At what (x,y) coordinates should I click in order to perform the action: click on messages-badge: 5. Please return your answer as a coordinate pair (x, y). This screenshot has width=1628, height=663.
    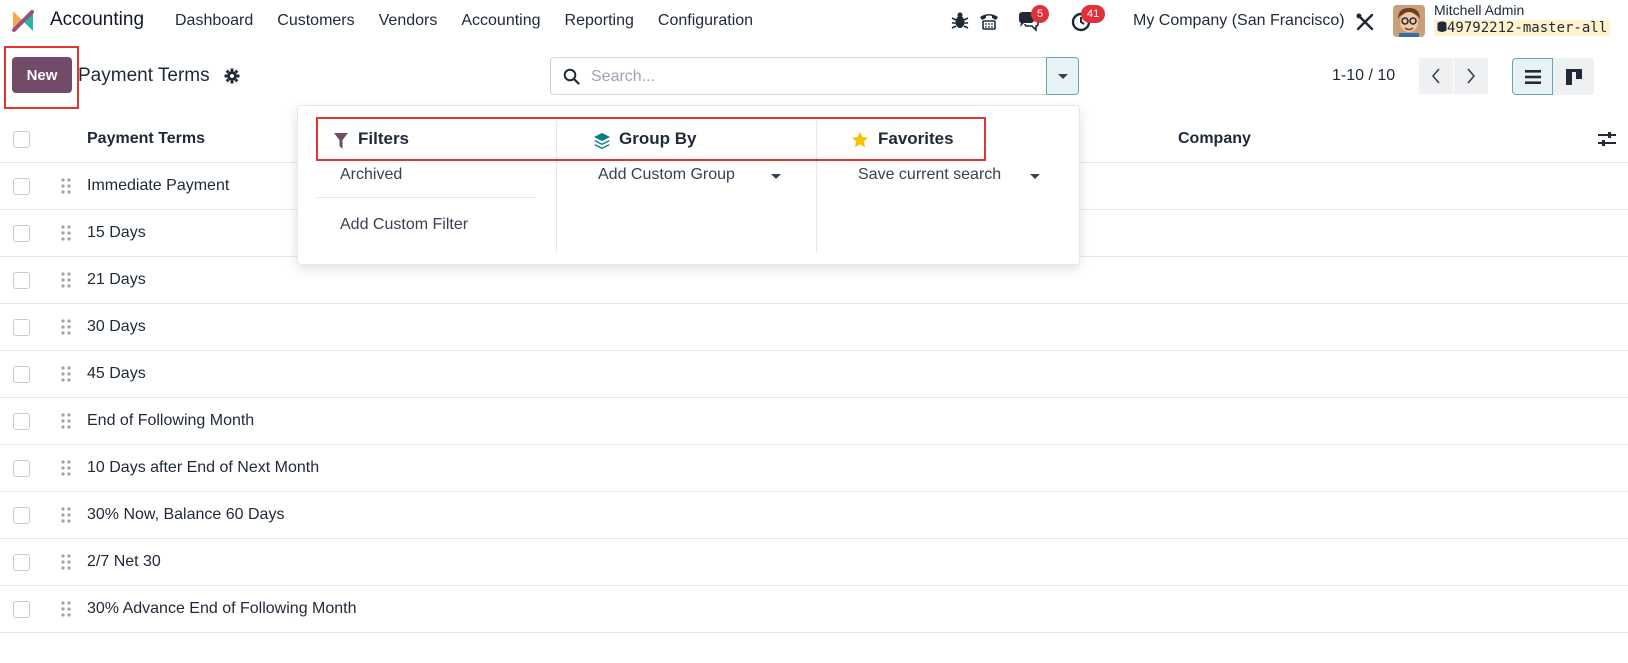
    Looking at the image, I should click on (1040, 14).